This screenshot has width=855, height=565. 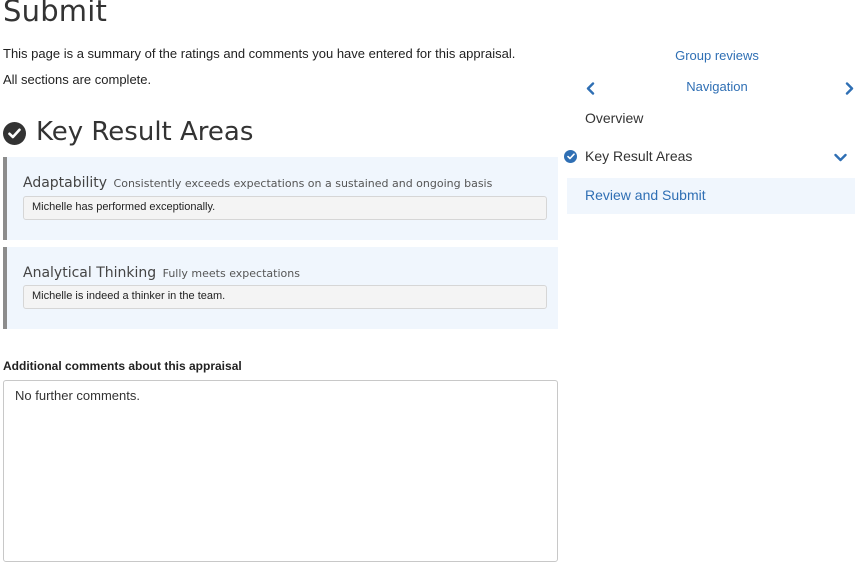 What do you see at coordinates (285, 208) in the screenshot?
I see `kra-comment: Michelle has performed exceptionally.` at bounding box center [285, 208].